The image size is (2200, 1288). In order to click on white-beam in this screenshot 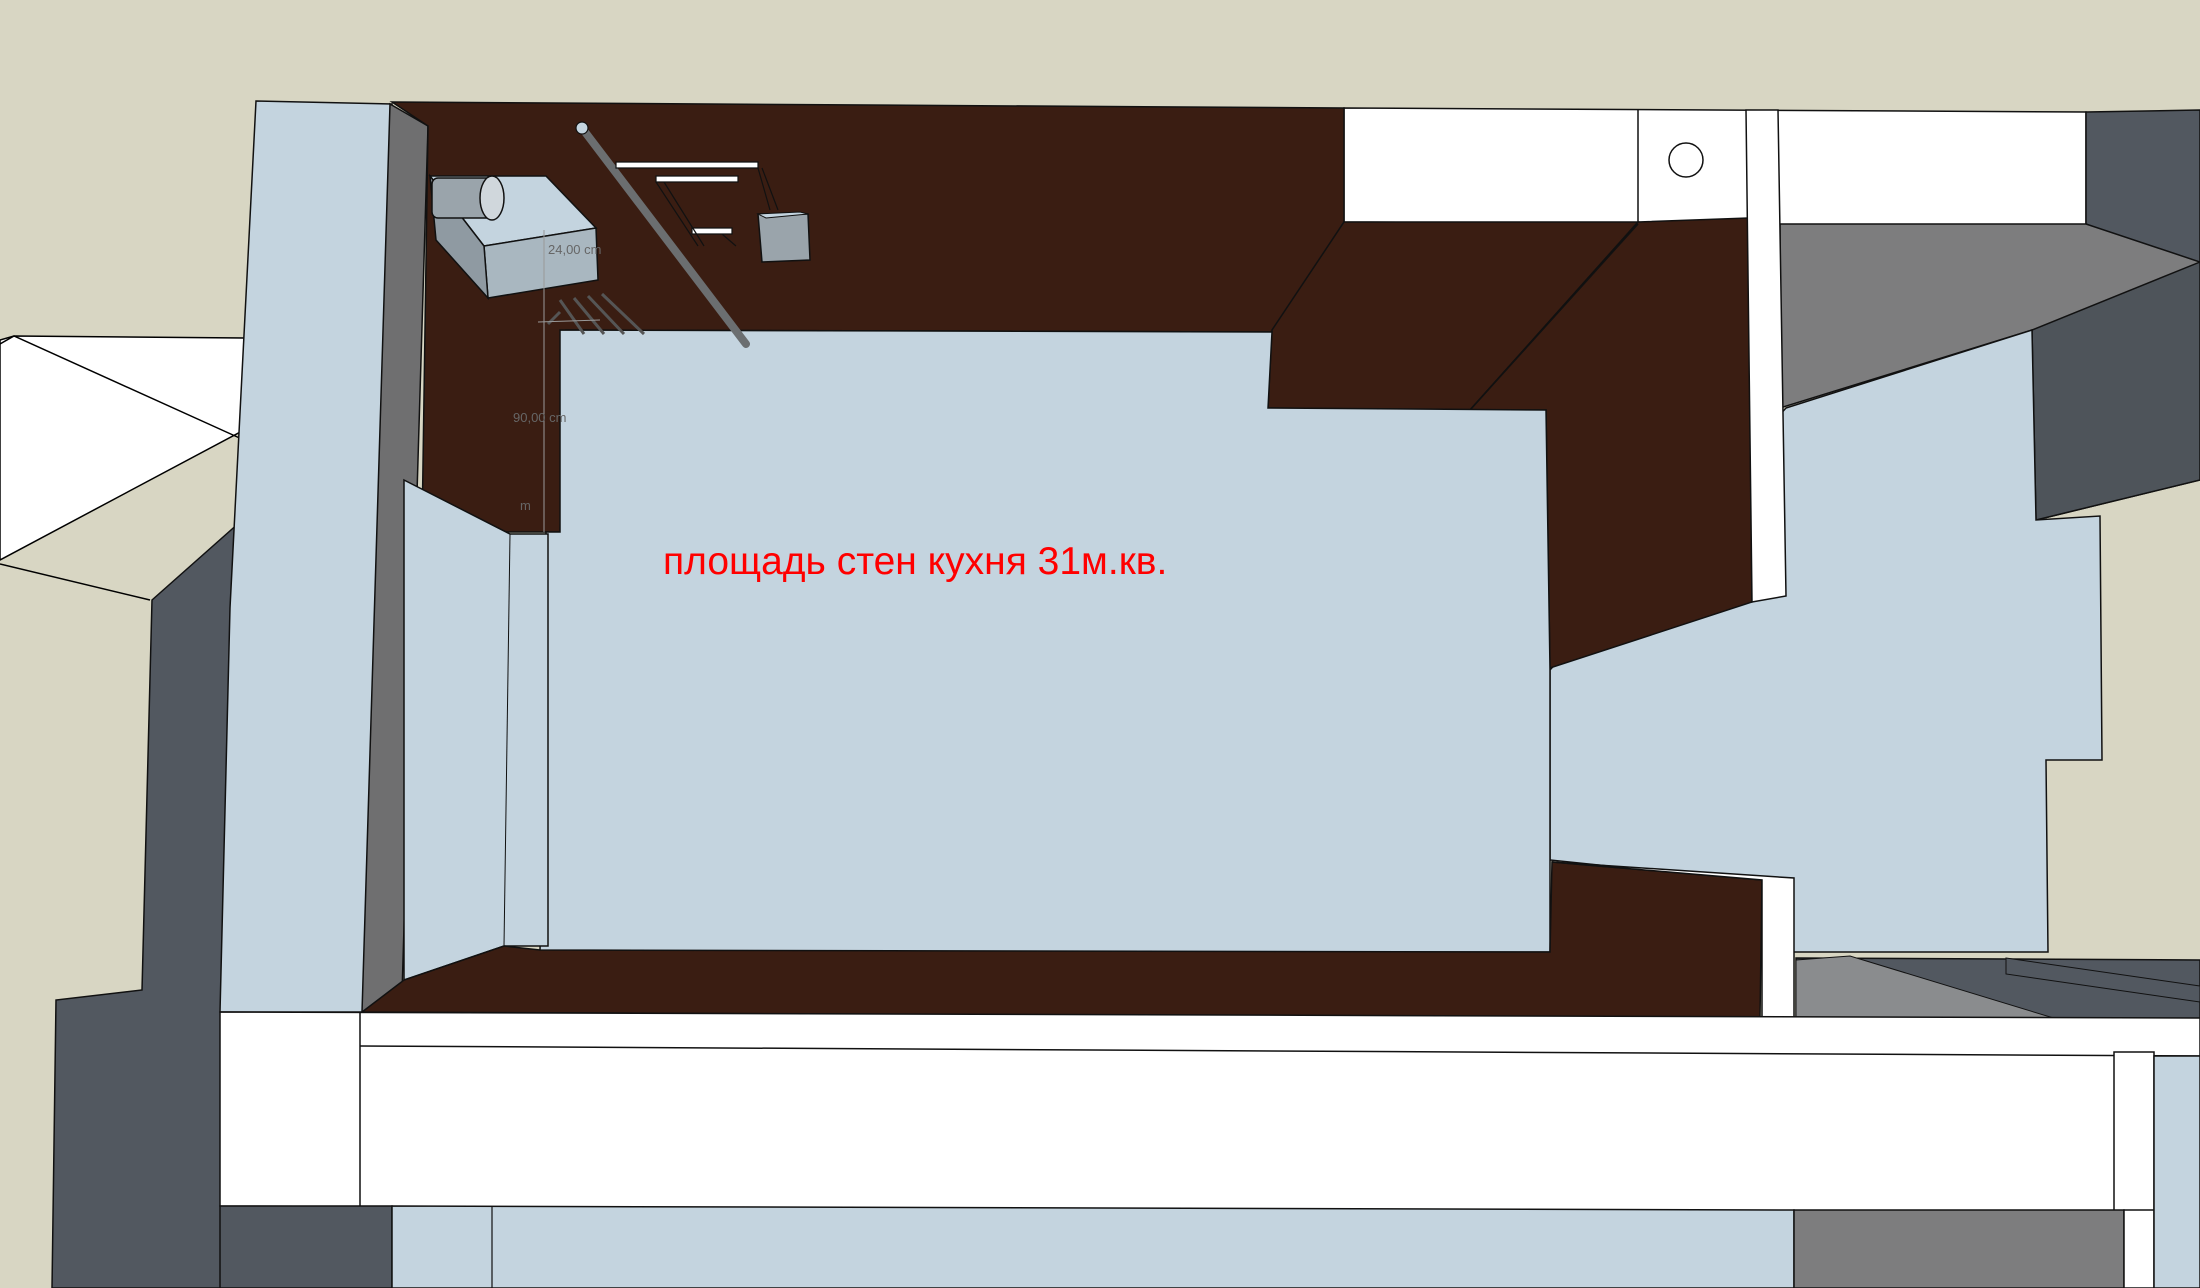, I will do `click(1209, 1112)`.